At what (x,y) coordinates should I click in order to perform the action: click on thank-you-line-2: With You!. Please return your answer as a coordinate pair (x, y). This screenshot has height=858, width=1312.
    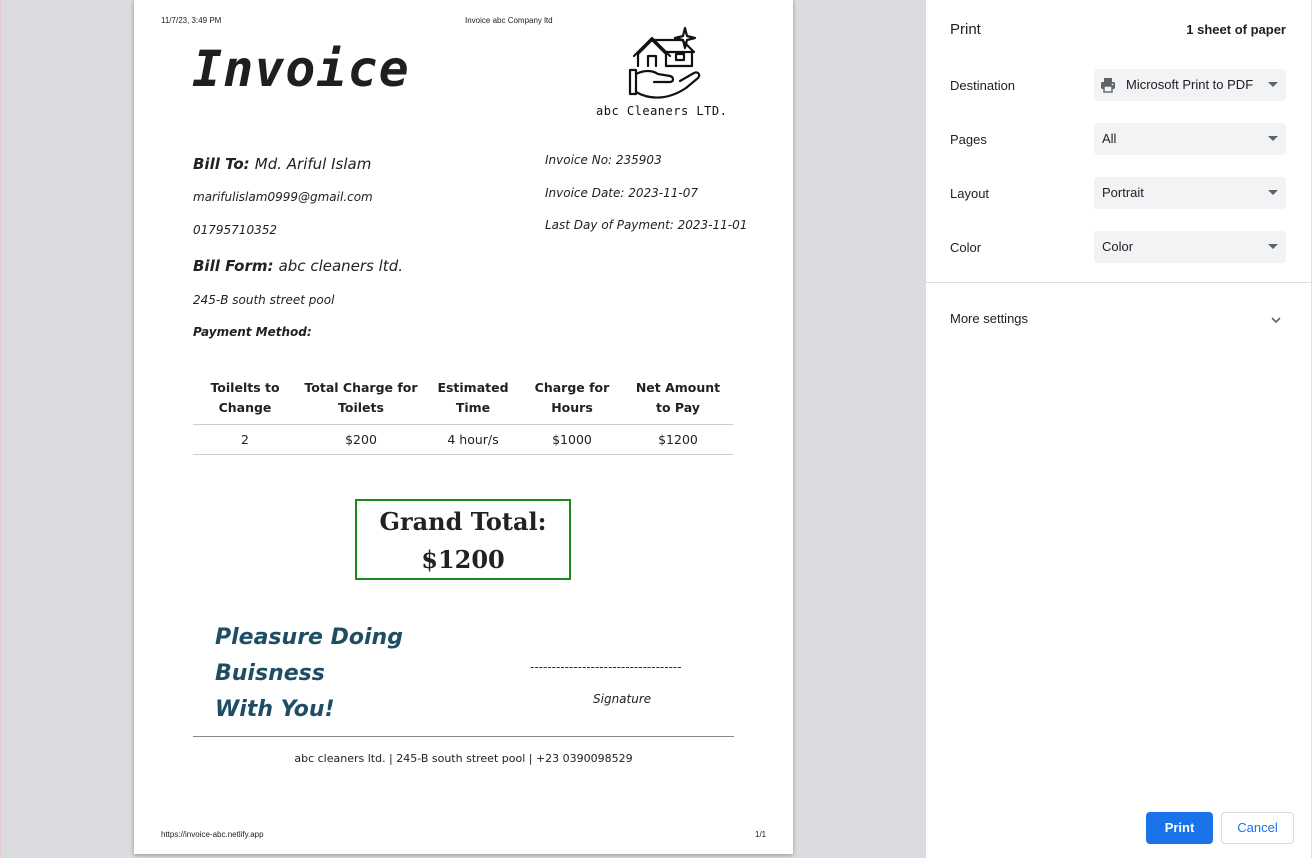
    Looking at the image, I should click on (275, 709).